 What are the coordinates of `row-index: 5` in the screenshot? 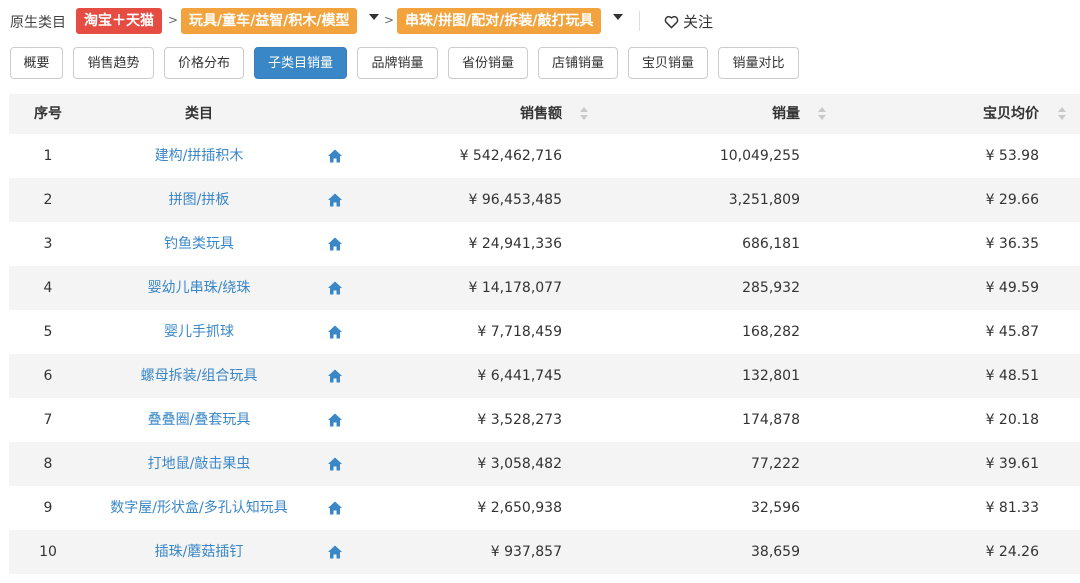 It's located at (48, 332).